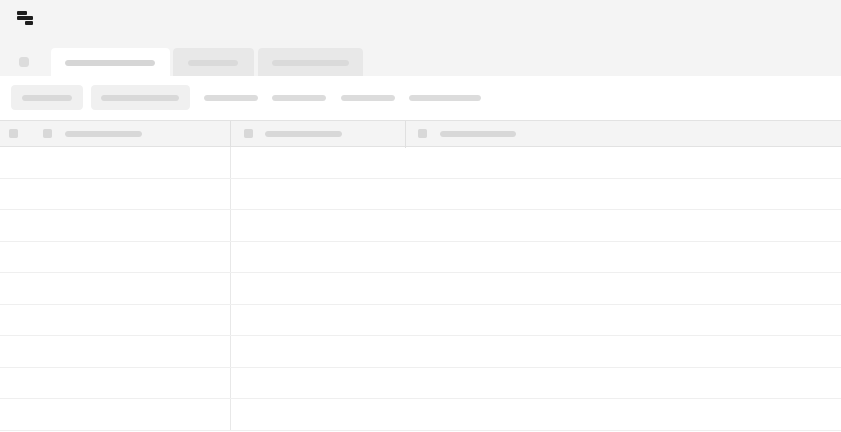  Describe the element at coordinates (24, 62) in the screenshot. I see `tab-overflow-icon` at that location.